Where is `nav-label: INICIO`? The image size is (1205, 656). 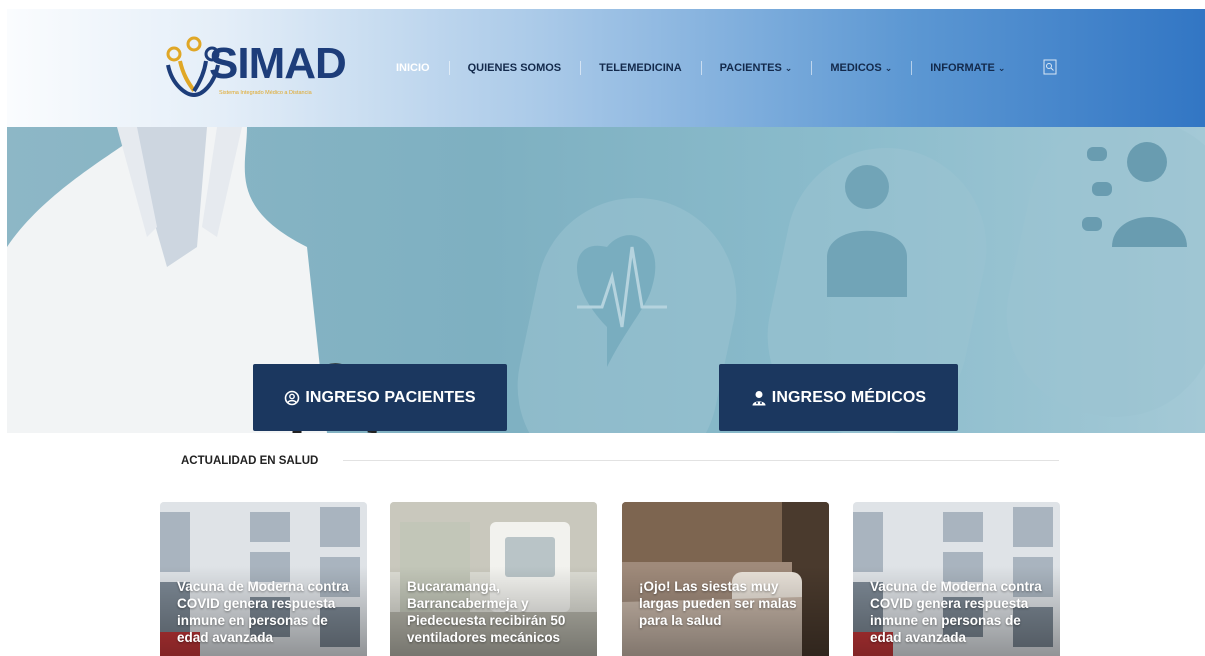
nav-label: INICIO is located at coordinates (413, 68).